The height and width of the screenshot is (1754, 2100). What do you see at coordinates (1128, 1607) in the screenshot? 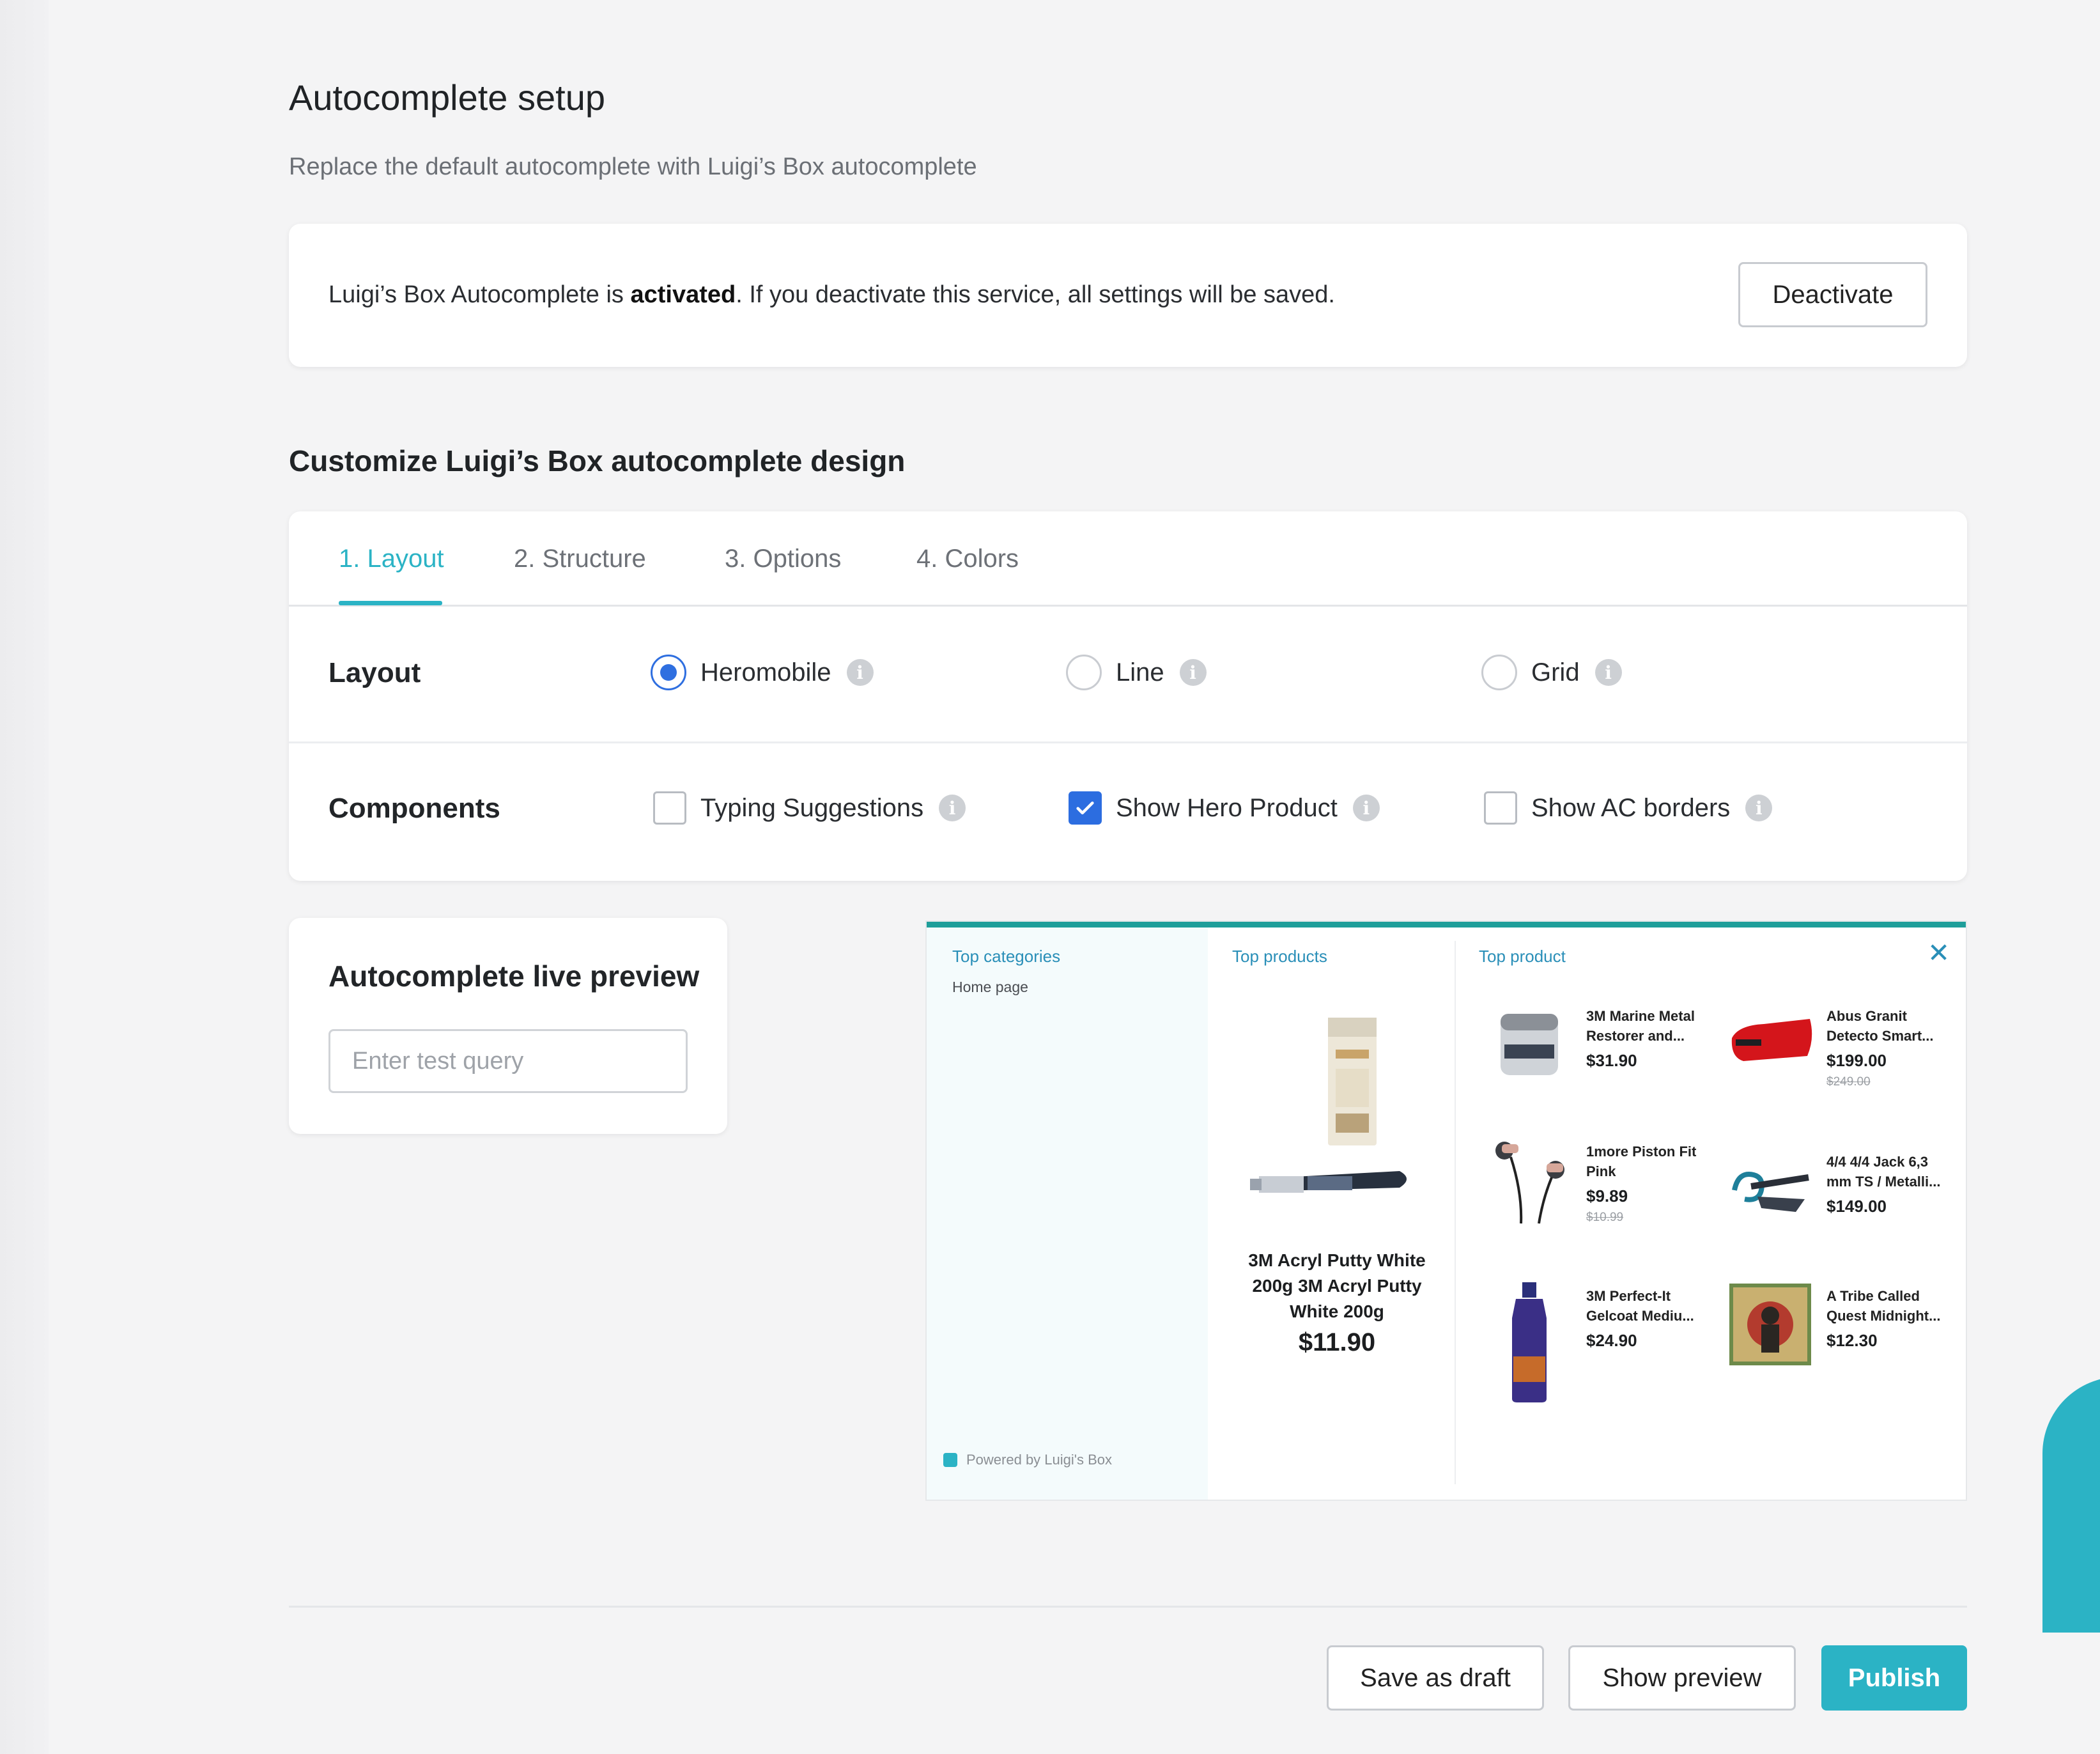
I see `footer-divider` at bounding box center [1128, 1607].